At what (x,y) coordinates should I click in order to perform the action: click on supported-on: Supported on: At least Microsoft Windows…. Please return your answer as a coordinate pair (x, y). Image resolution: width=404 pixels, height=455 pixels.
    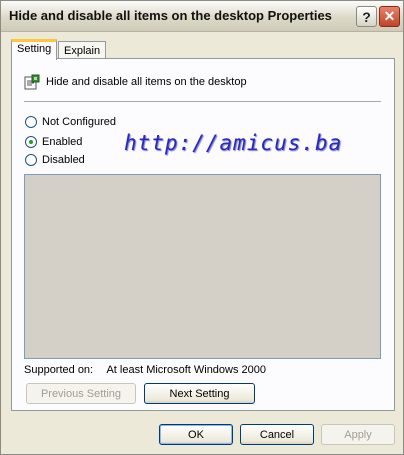
    Looking at the image, I should click on (145, 370).